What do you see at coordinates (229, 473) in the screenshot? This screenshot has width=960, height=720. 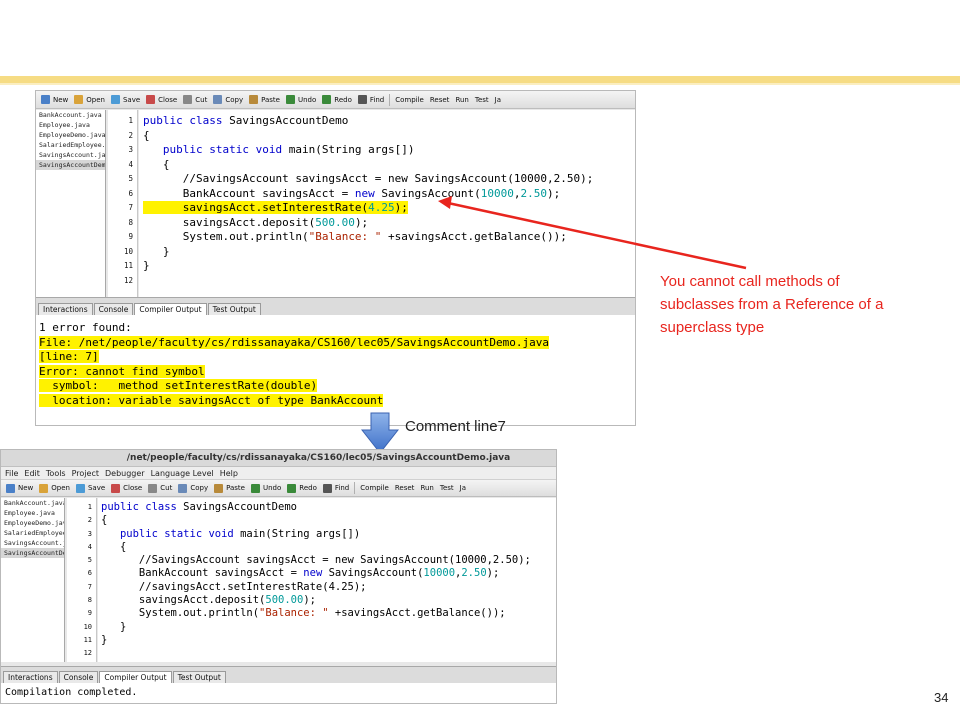 I see `menu-help: Help` at bounding box center [229, 473].